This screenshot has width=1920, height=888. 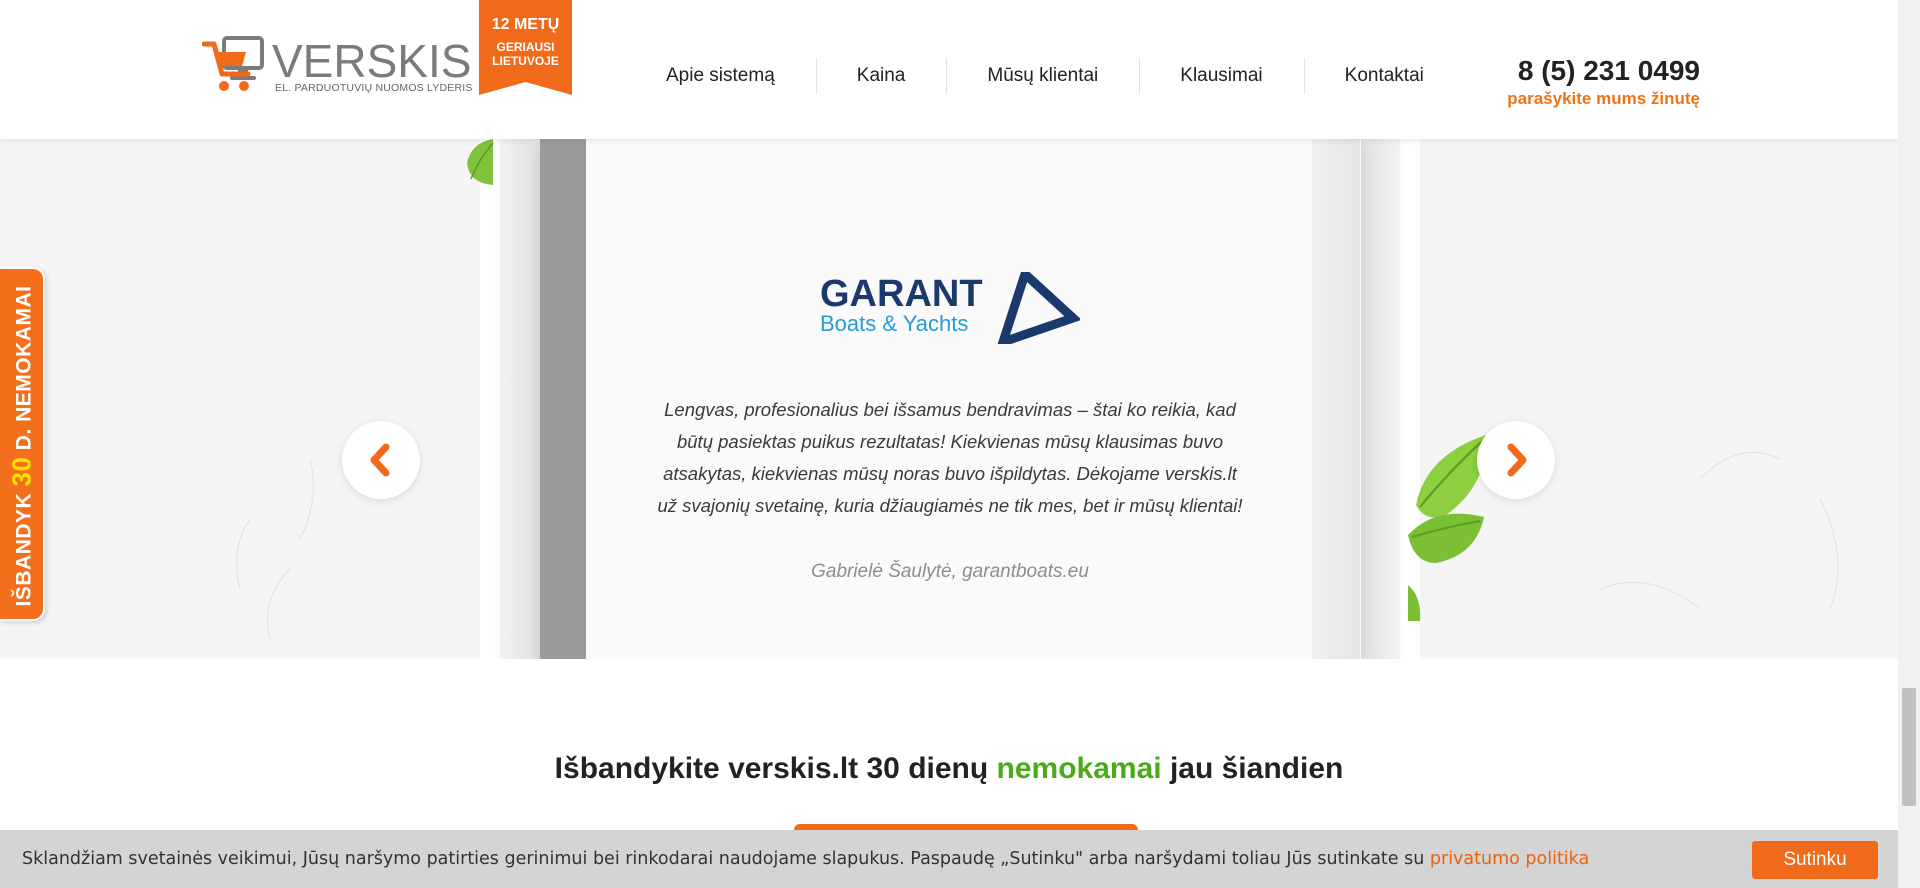 I want to click on client-logo-subtitle: Boats & Yachts, so click(x=894, y=323).